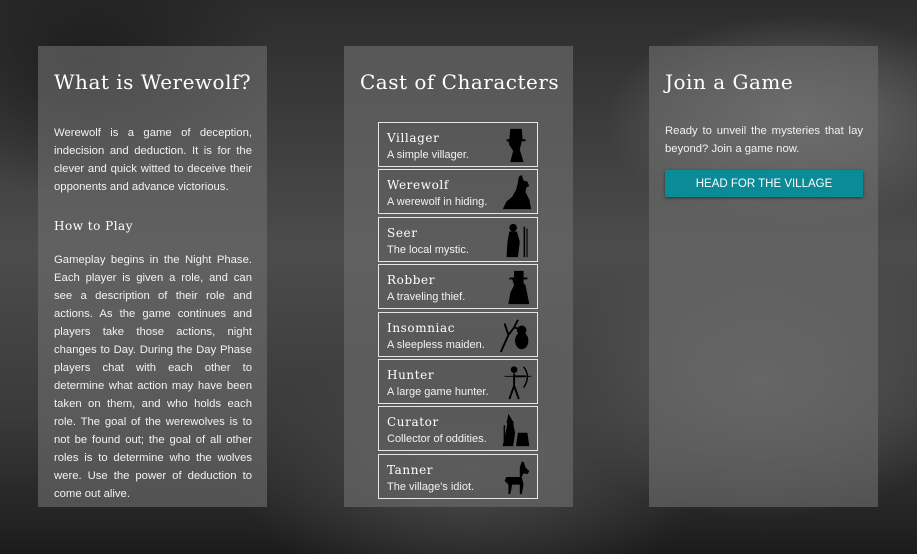 Image resolution: width=917 pixels, height=554 pixels. I want to click on cast-description: A large game hunter., so click(438, 391).